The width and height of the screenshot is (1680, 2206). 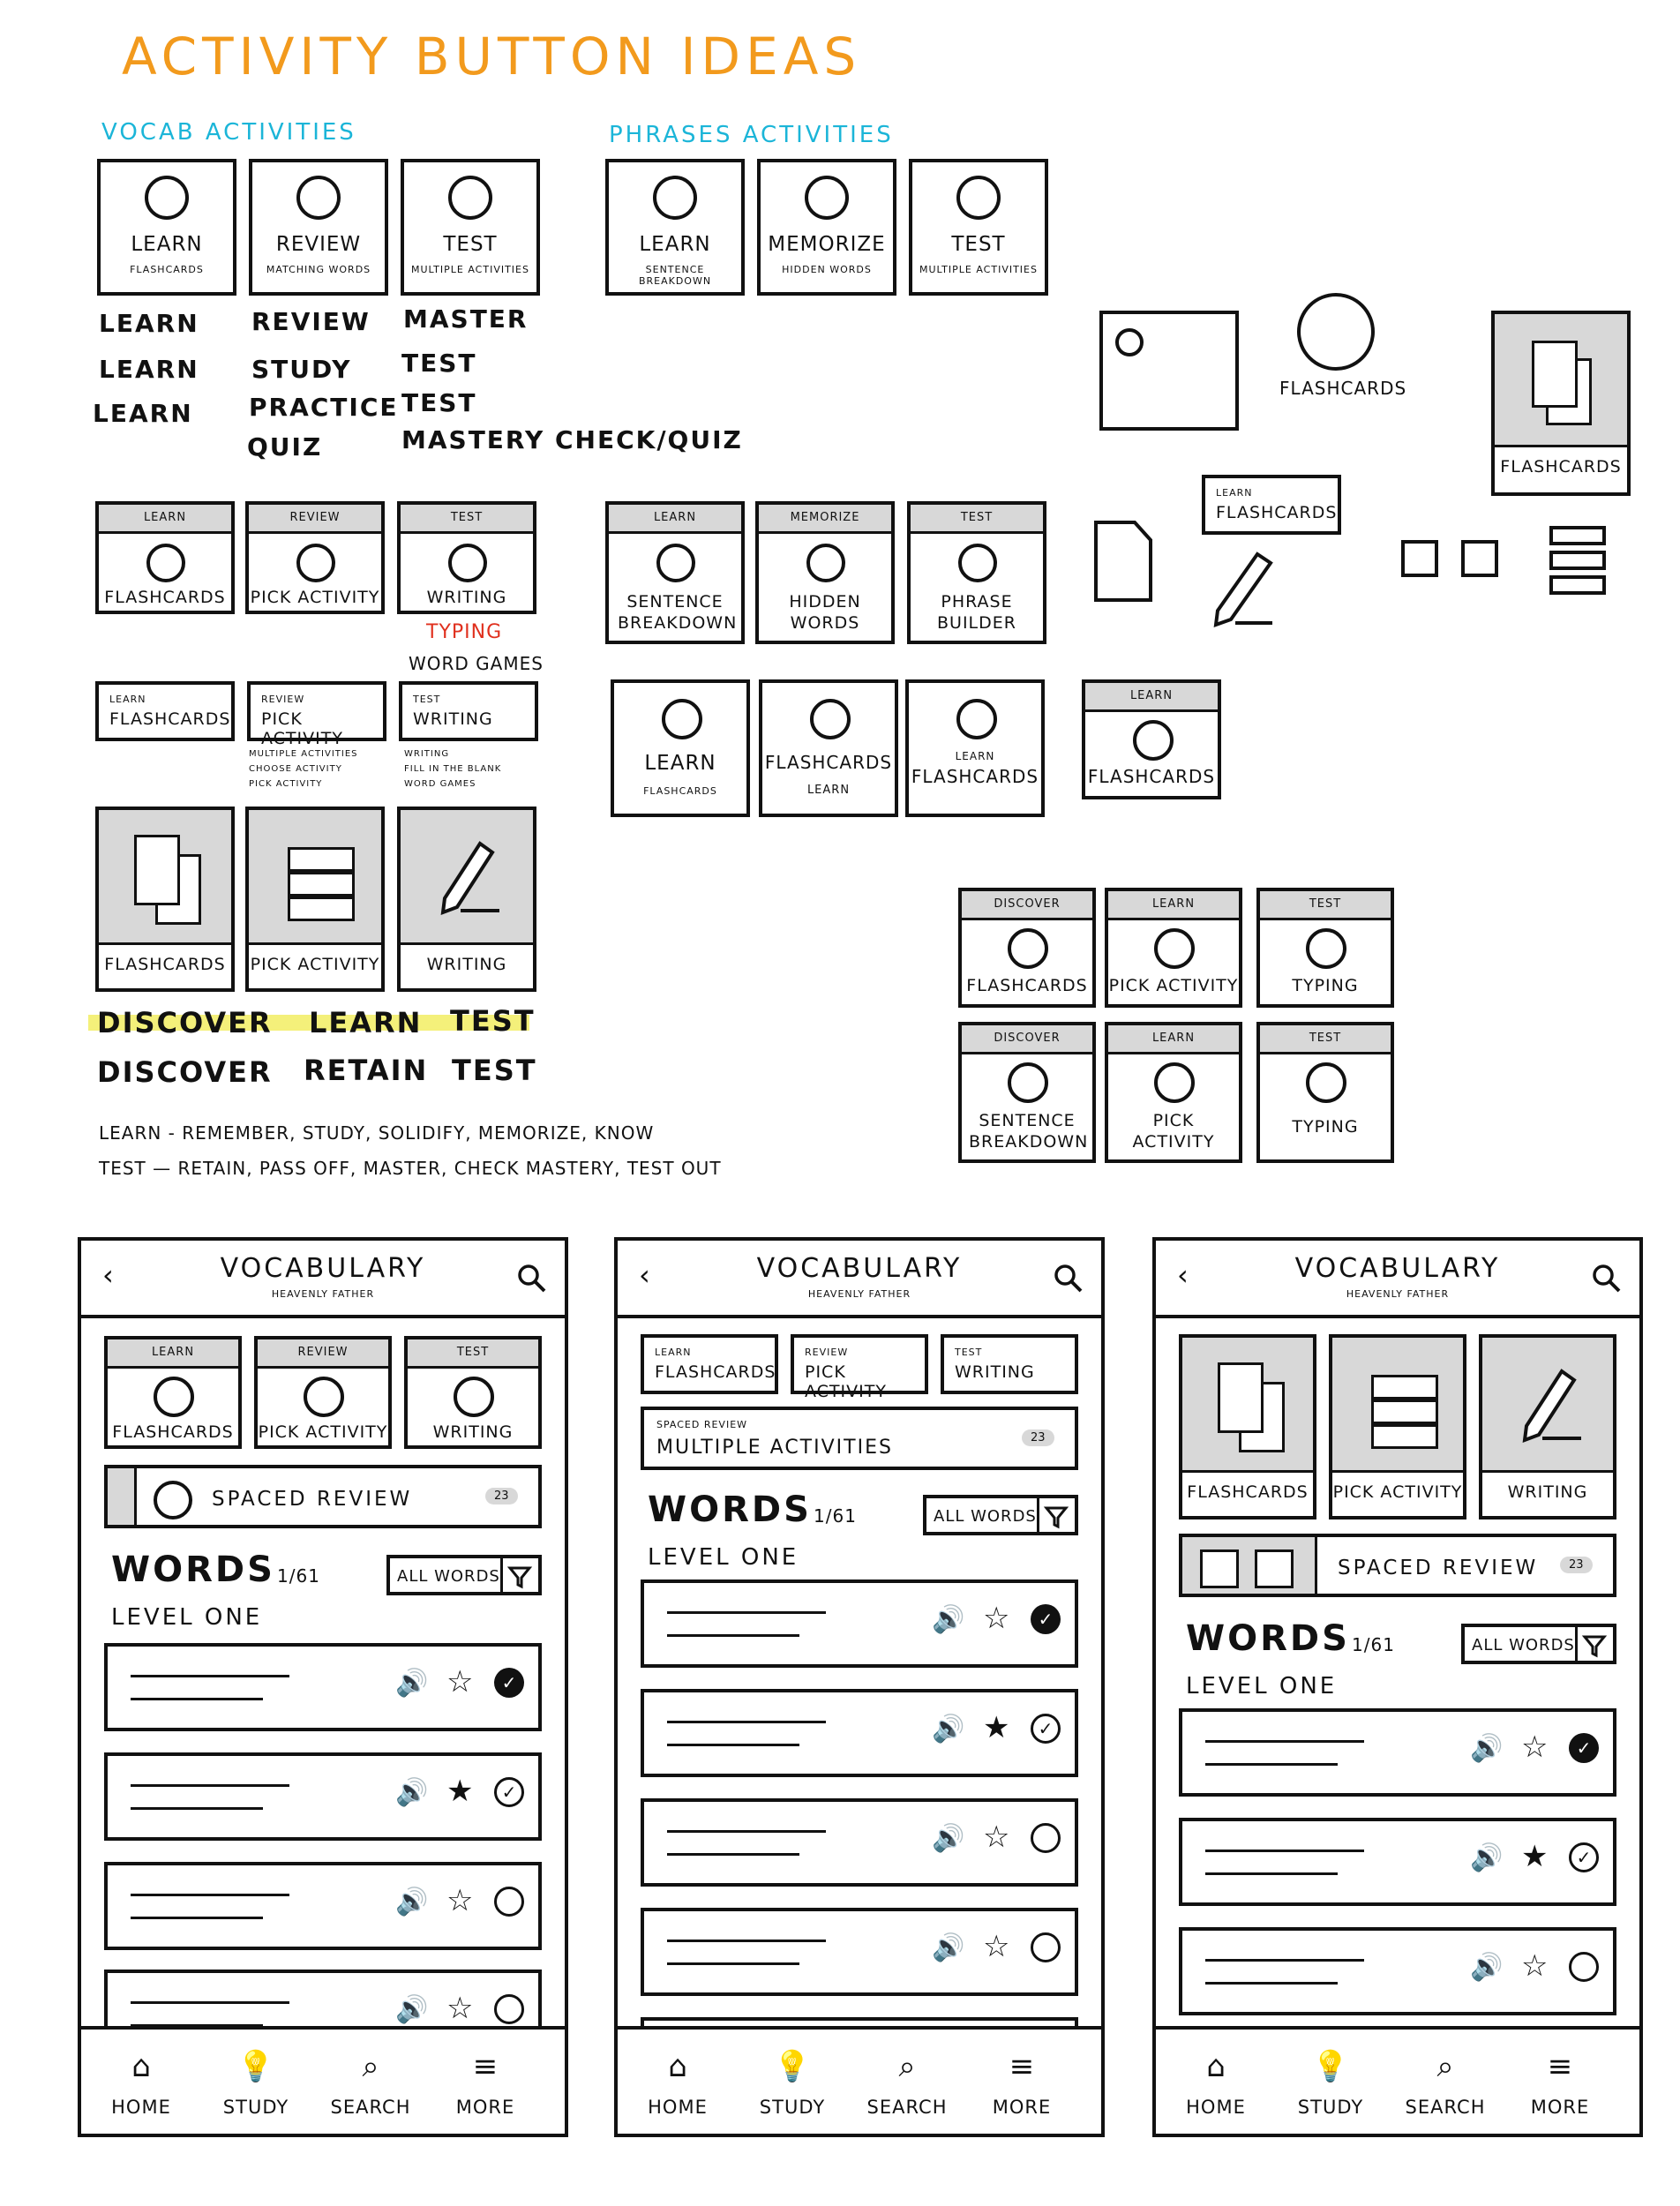 I want to click on vocab-test-card: Test Multiple Activities, so click(x=470, y=227).